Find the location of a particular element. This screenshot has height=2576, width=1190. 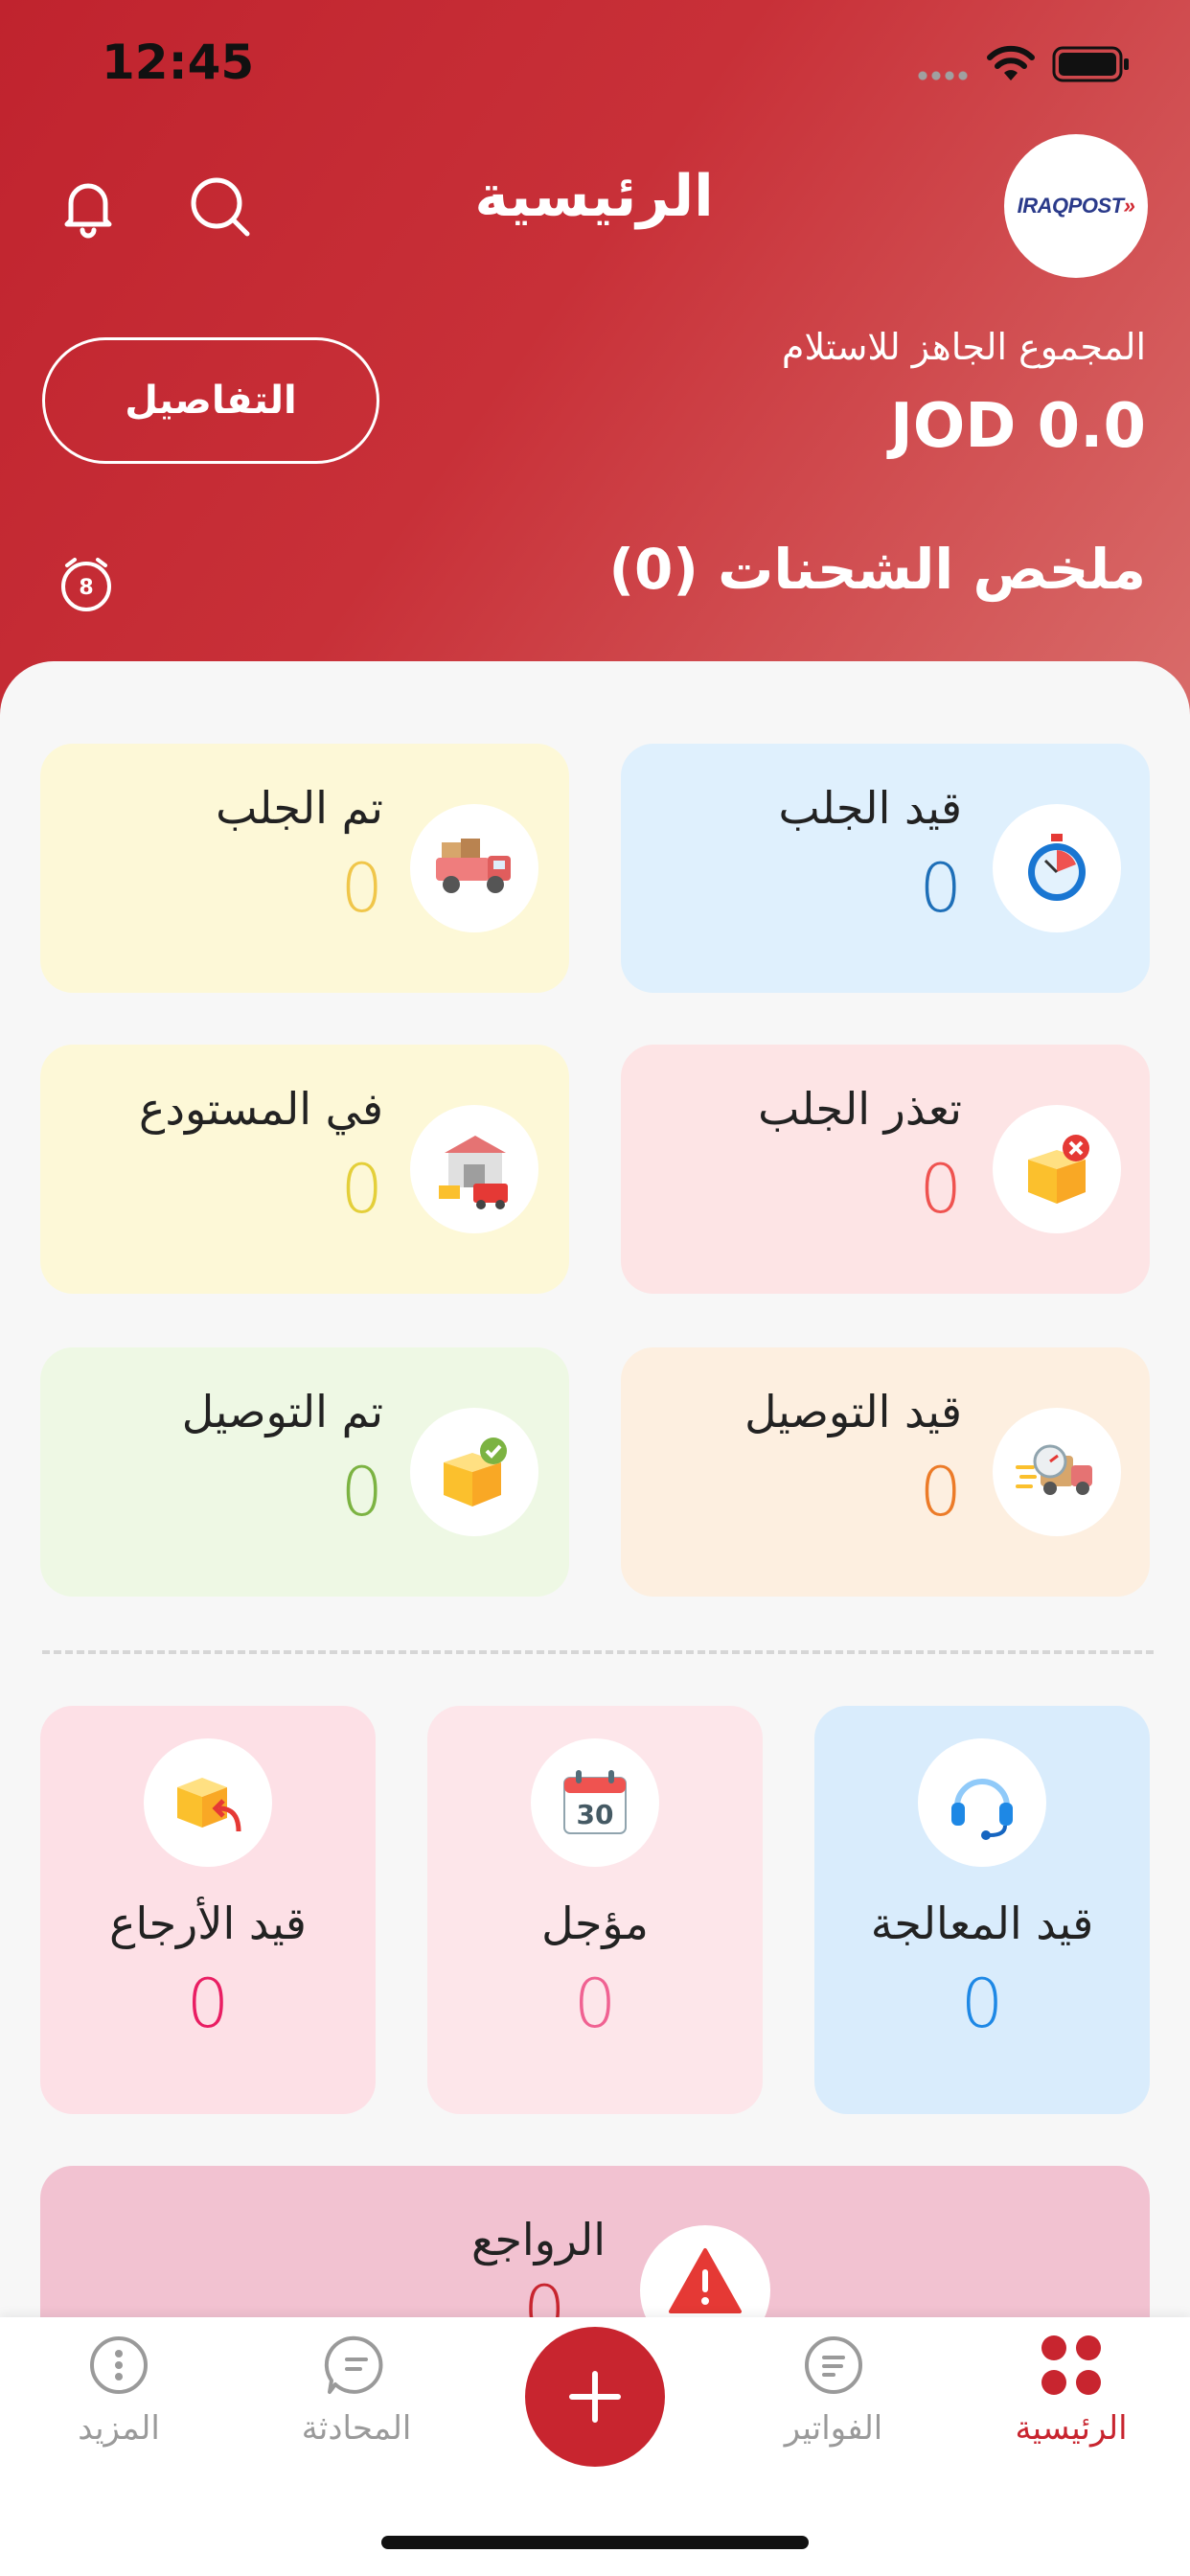

card-delivery-pending: قيد التوصيل 0 is located at coordinates (886, 1472).